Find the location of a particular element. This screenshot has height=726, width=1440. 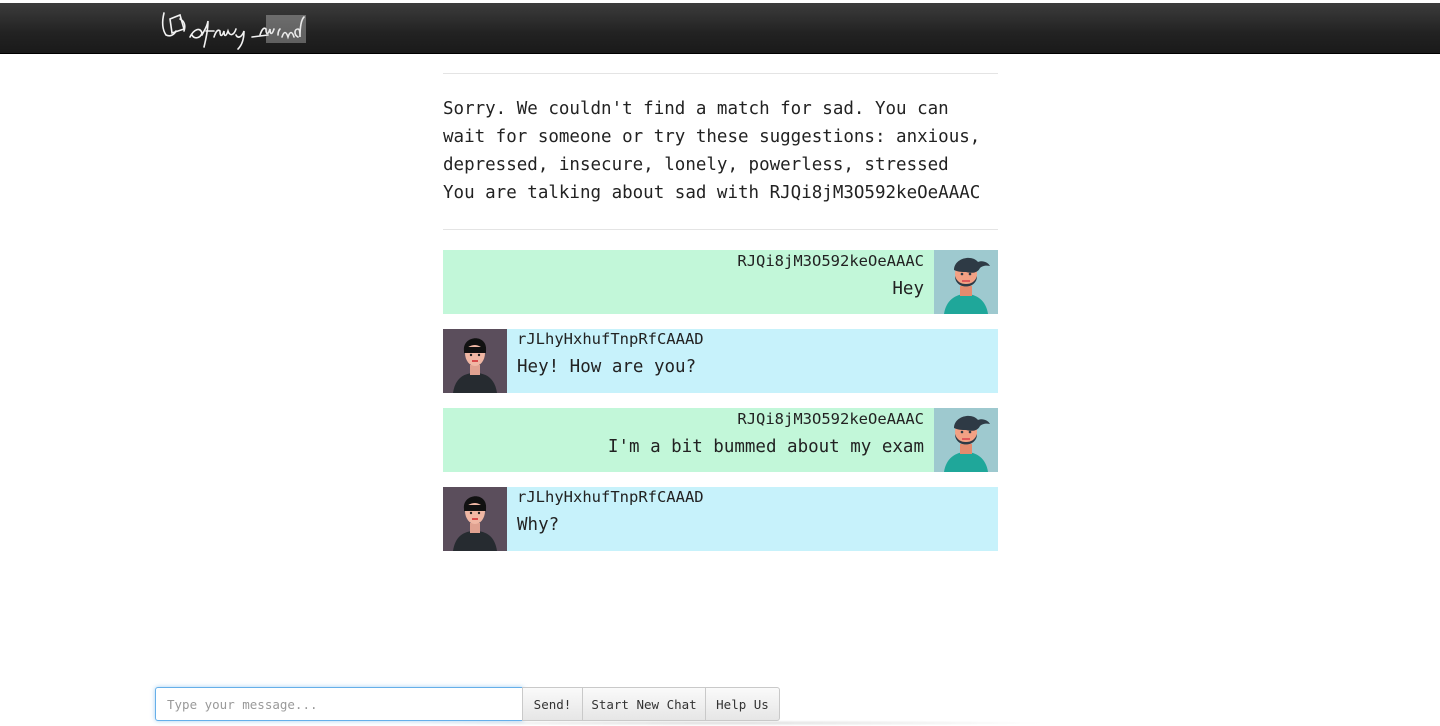

chat-message: rJLhyHxhufTnpRfCAAAD Hey! How are you? is located at coordinates (720, 361).